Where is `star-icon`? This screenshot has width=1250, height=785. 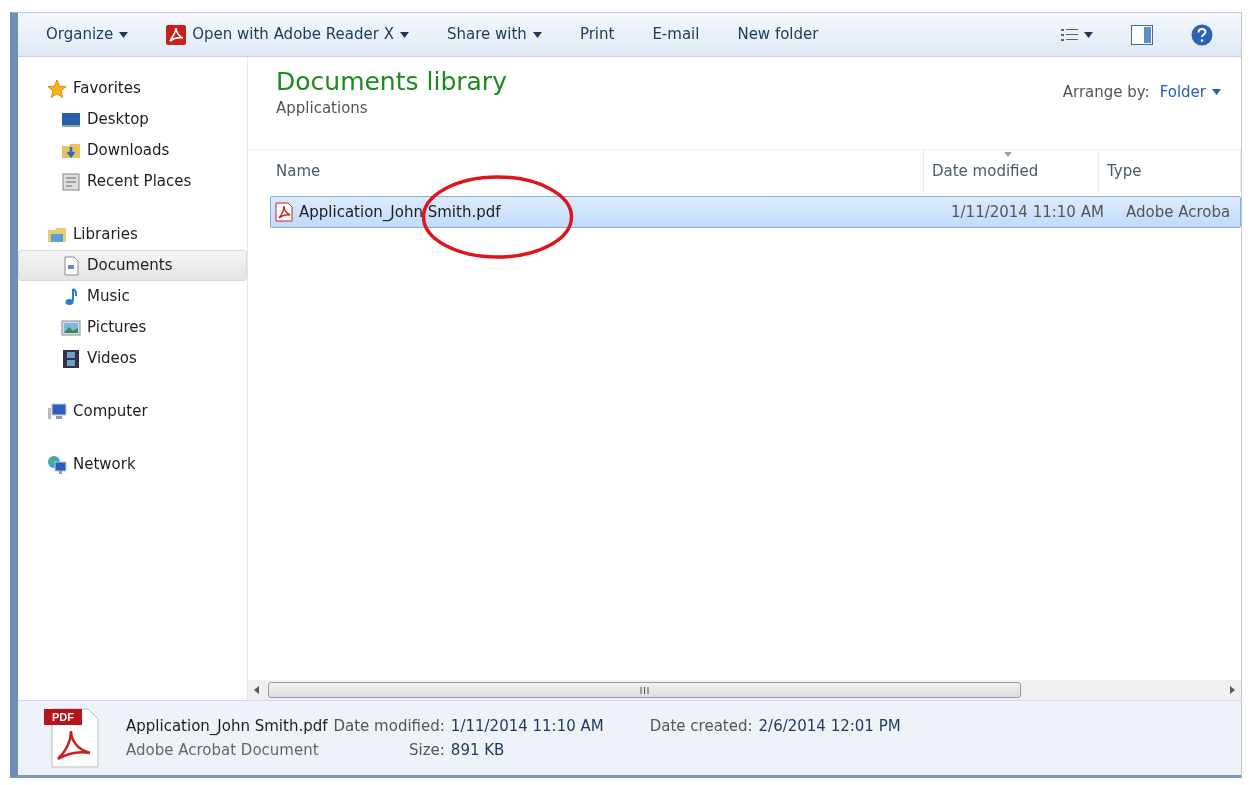 star-icon is located at coordinates (57, 88).